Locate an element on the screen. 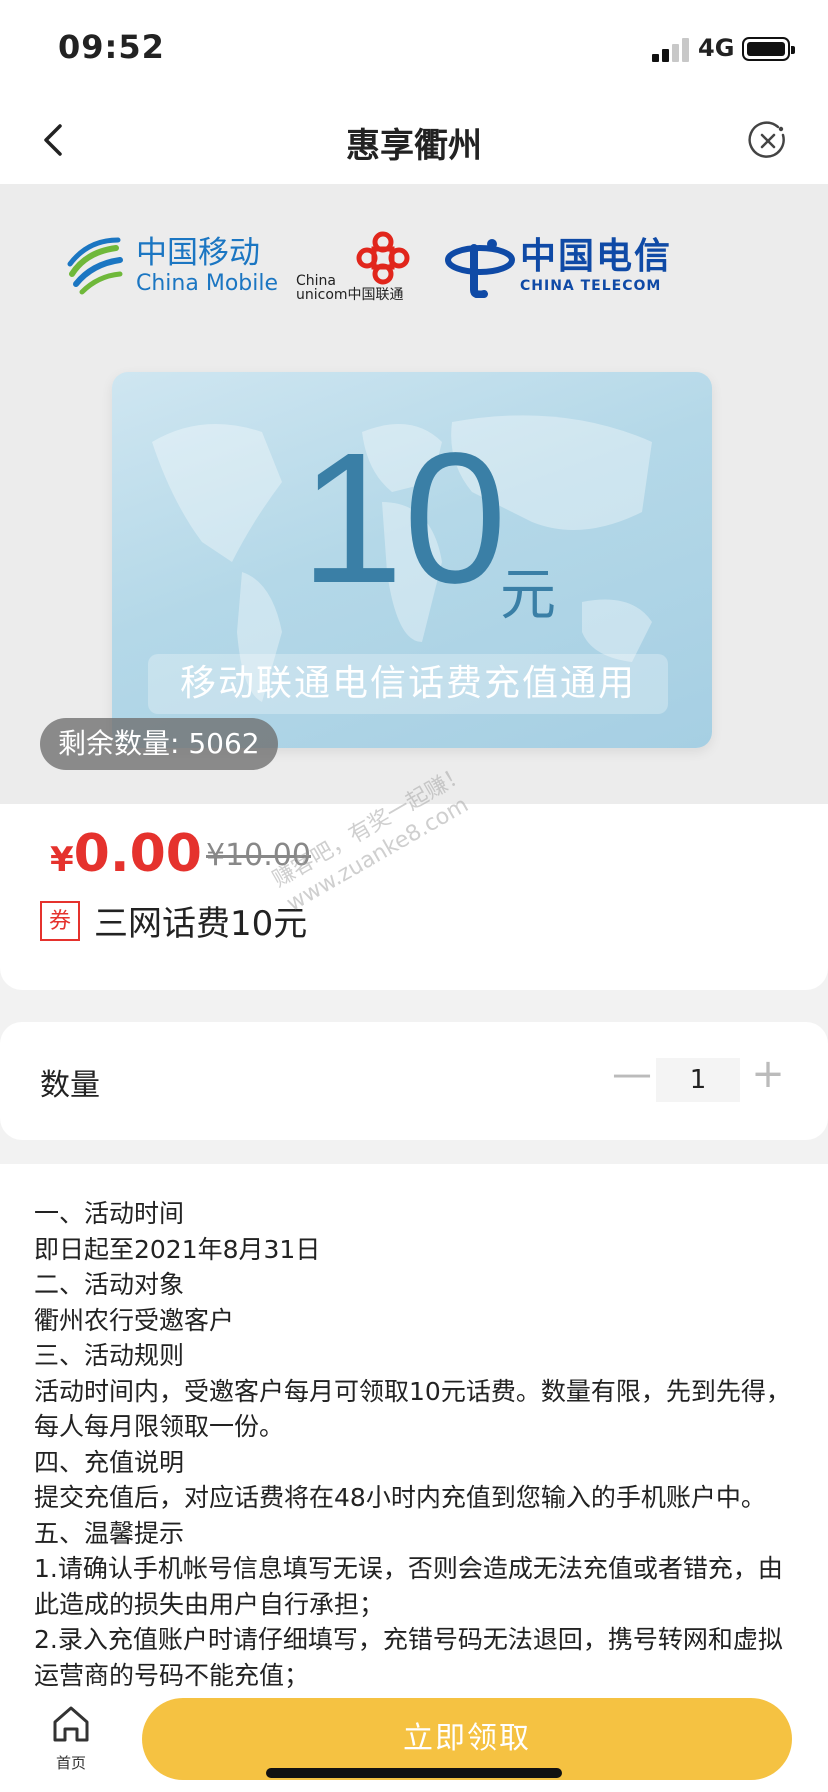 The height and width of the screenshot is (1792, 828). home-label: 首页 is located at coordinates (70, 1763).